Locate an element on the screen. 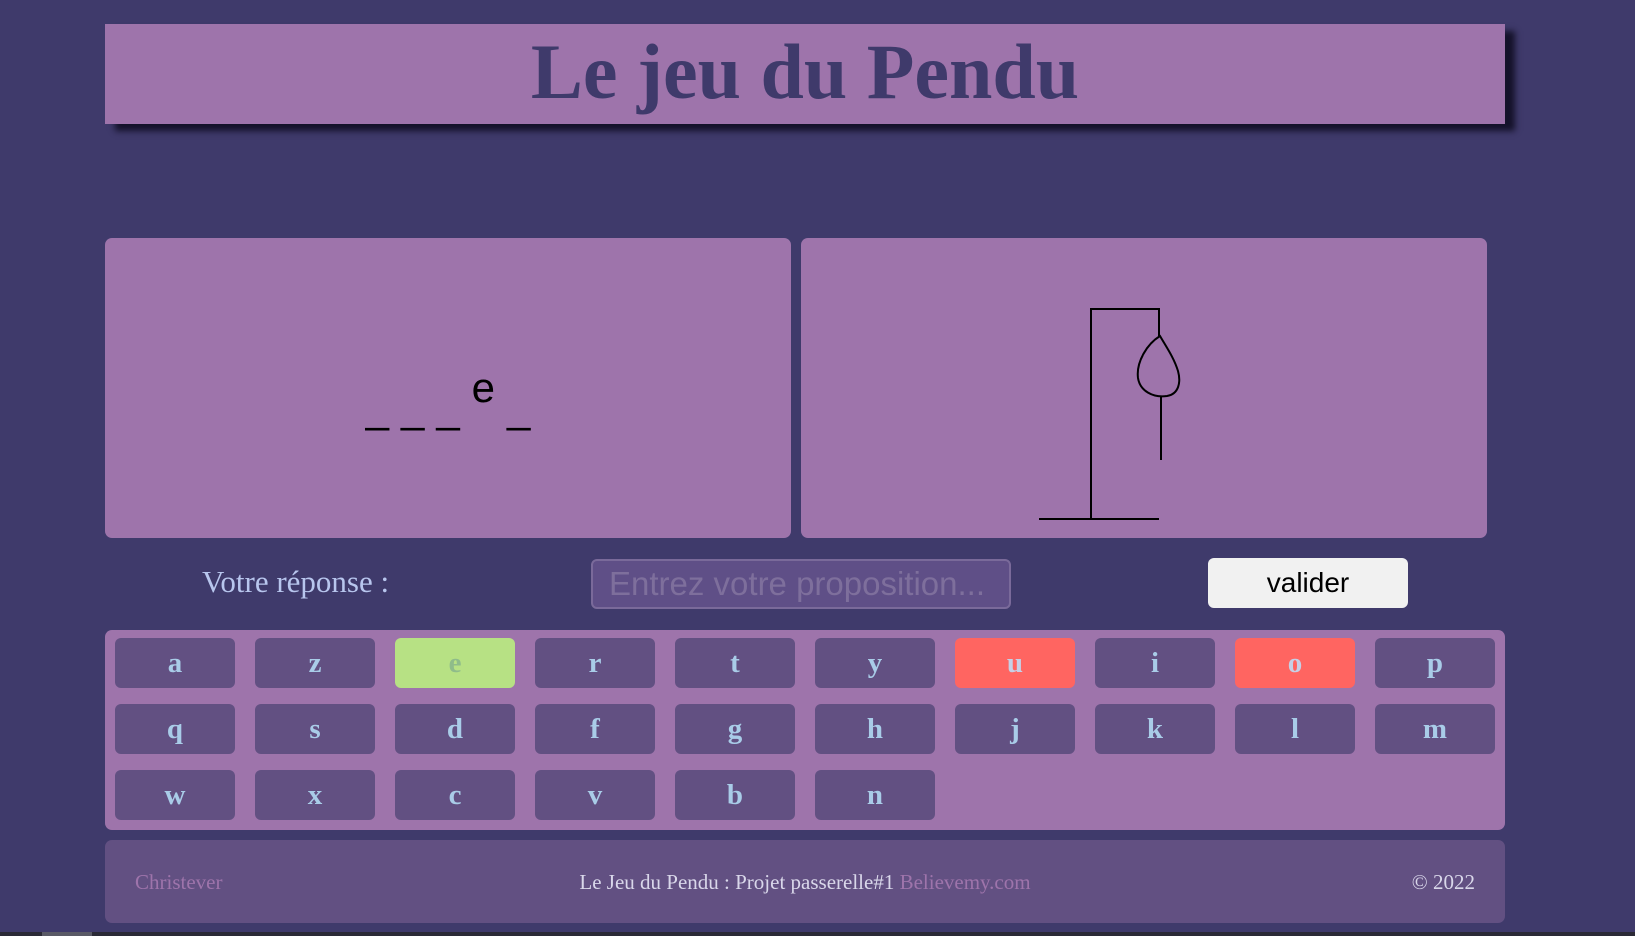 This screenshot has width=1635, height=936. key-f: f is located at coordinates (595, 729).